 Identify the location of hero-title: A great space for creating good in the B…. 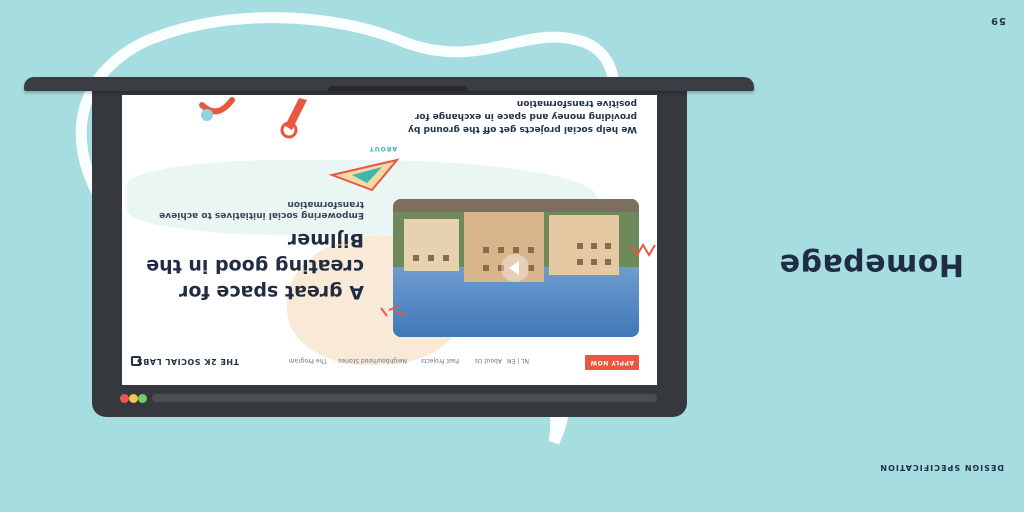
(255, 266).